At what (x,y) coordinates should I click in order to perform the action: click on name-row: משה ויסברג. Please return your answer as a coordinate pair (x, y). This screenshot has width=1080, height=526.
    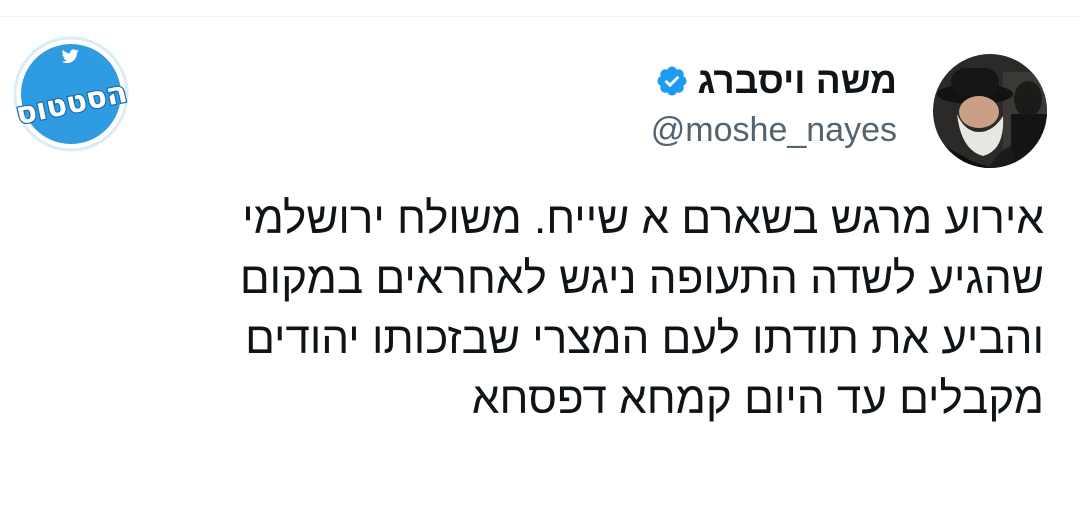
    Looking at the image, I should click on (774, 81).